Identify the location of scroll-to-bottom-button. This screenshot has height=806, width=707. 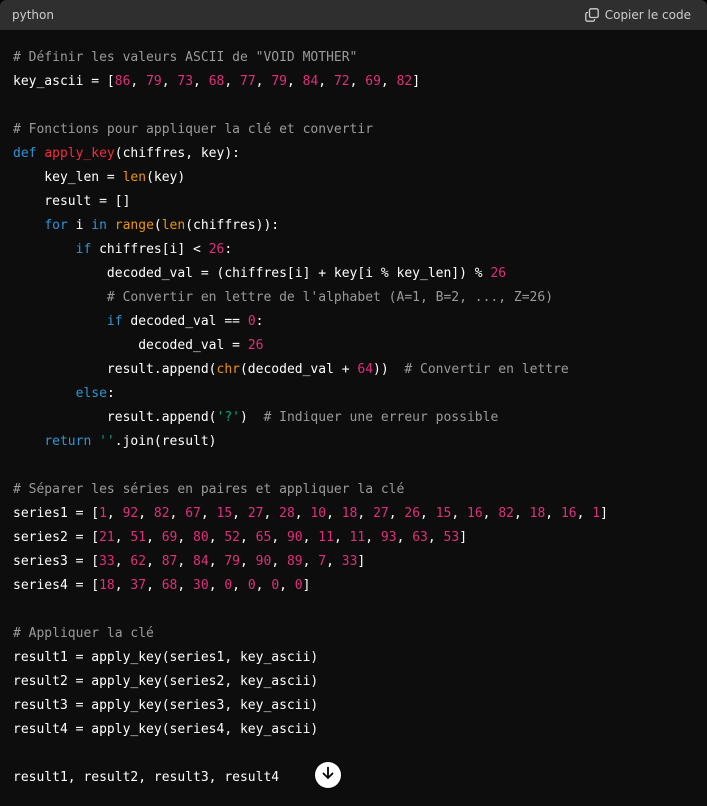
(328, 775).